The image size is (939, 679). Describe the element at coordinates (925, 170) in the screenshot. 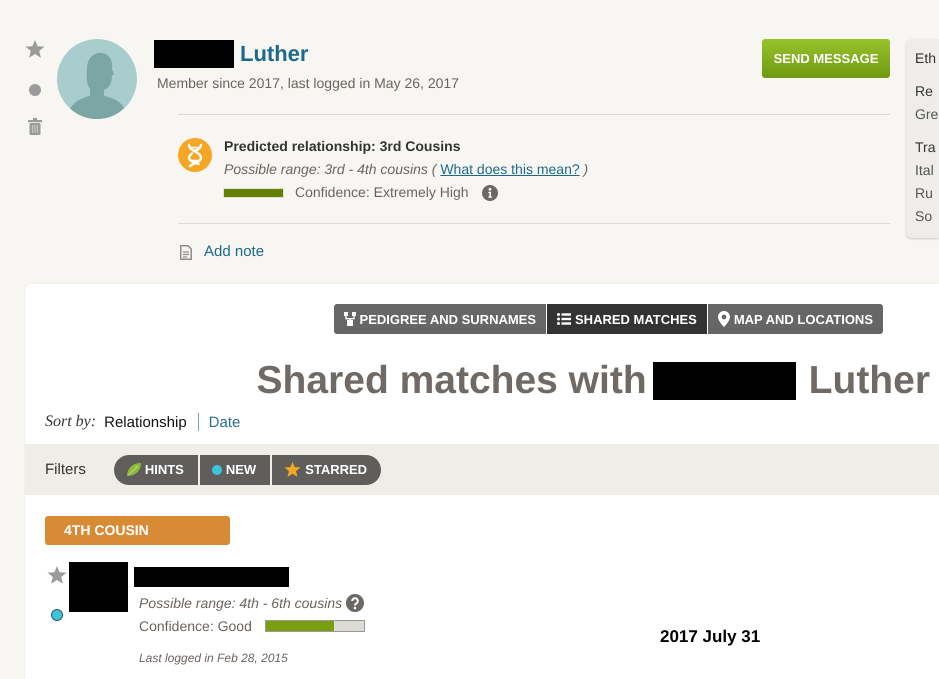

I see `panel-item: Ital` at that location.